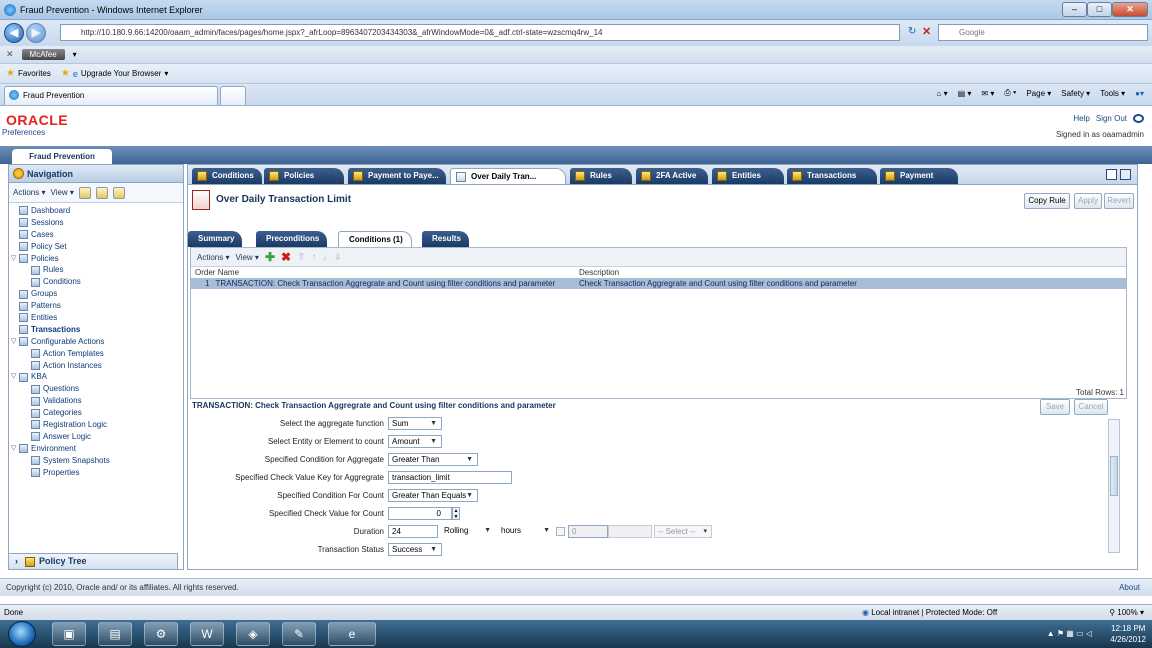 This screenshot has height=648, width=1152. Describe the element at coordinates (28, 73) in the screenshot. I see `favorites-button: ★ Favorites` at that location.